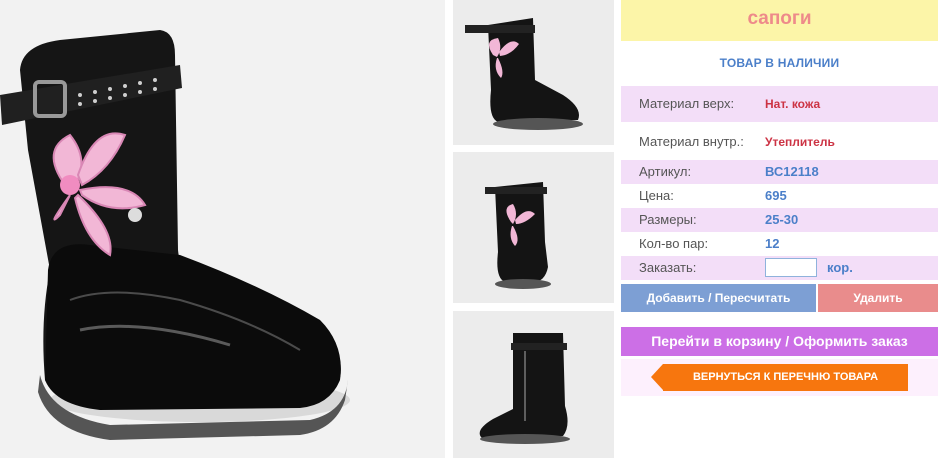 The width and height of the screenshot is (938, 458). What do you see at coordinates (840, 267) in the screenshot?
I see `quantity-unit: кор.` at bounding box center [840, 267].